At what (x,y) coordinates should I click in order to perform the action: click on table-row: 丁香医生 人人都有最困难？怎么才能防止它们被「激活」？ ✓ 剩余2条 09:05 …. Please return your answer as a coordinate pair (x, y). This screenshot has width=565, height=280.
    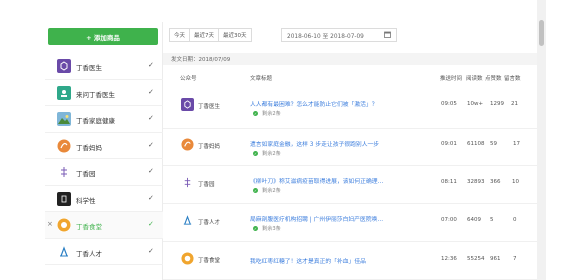
    Looking at the image, I should click on (350, 109).